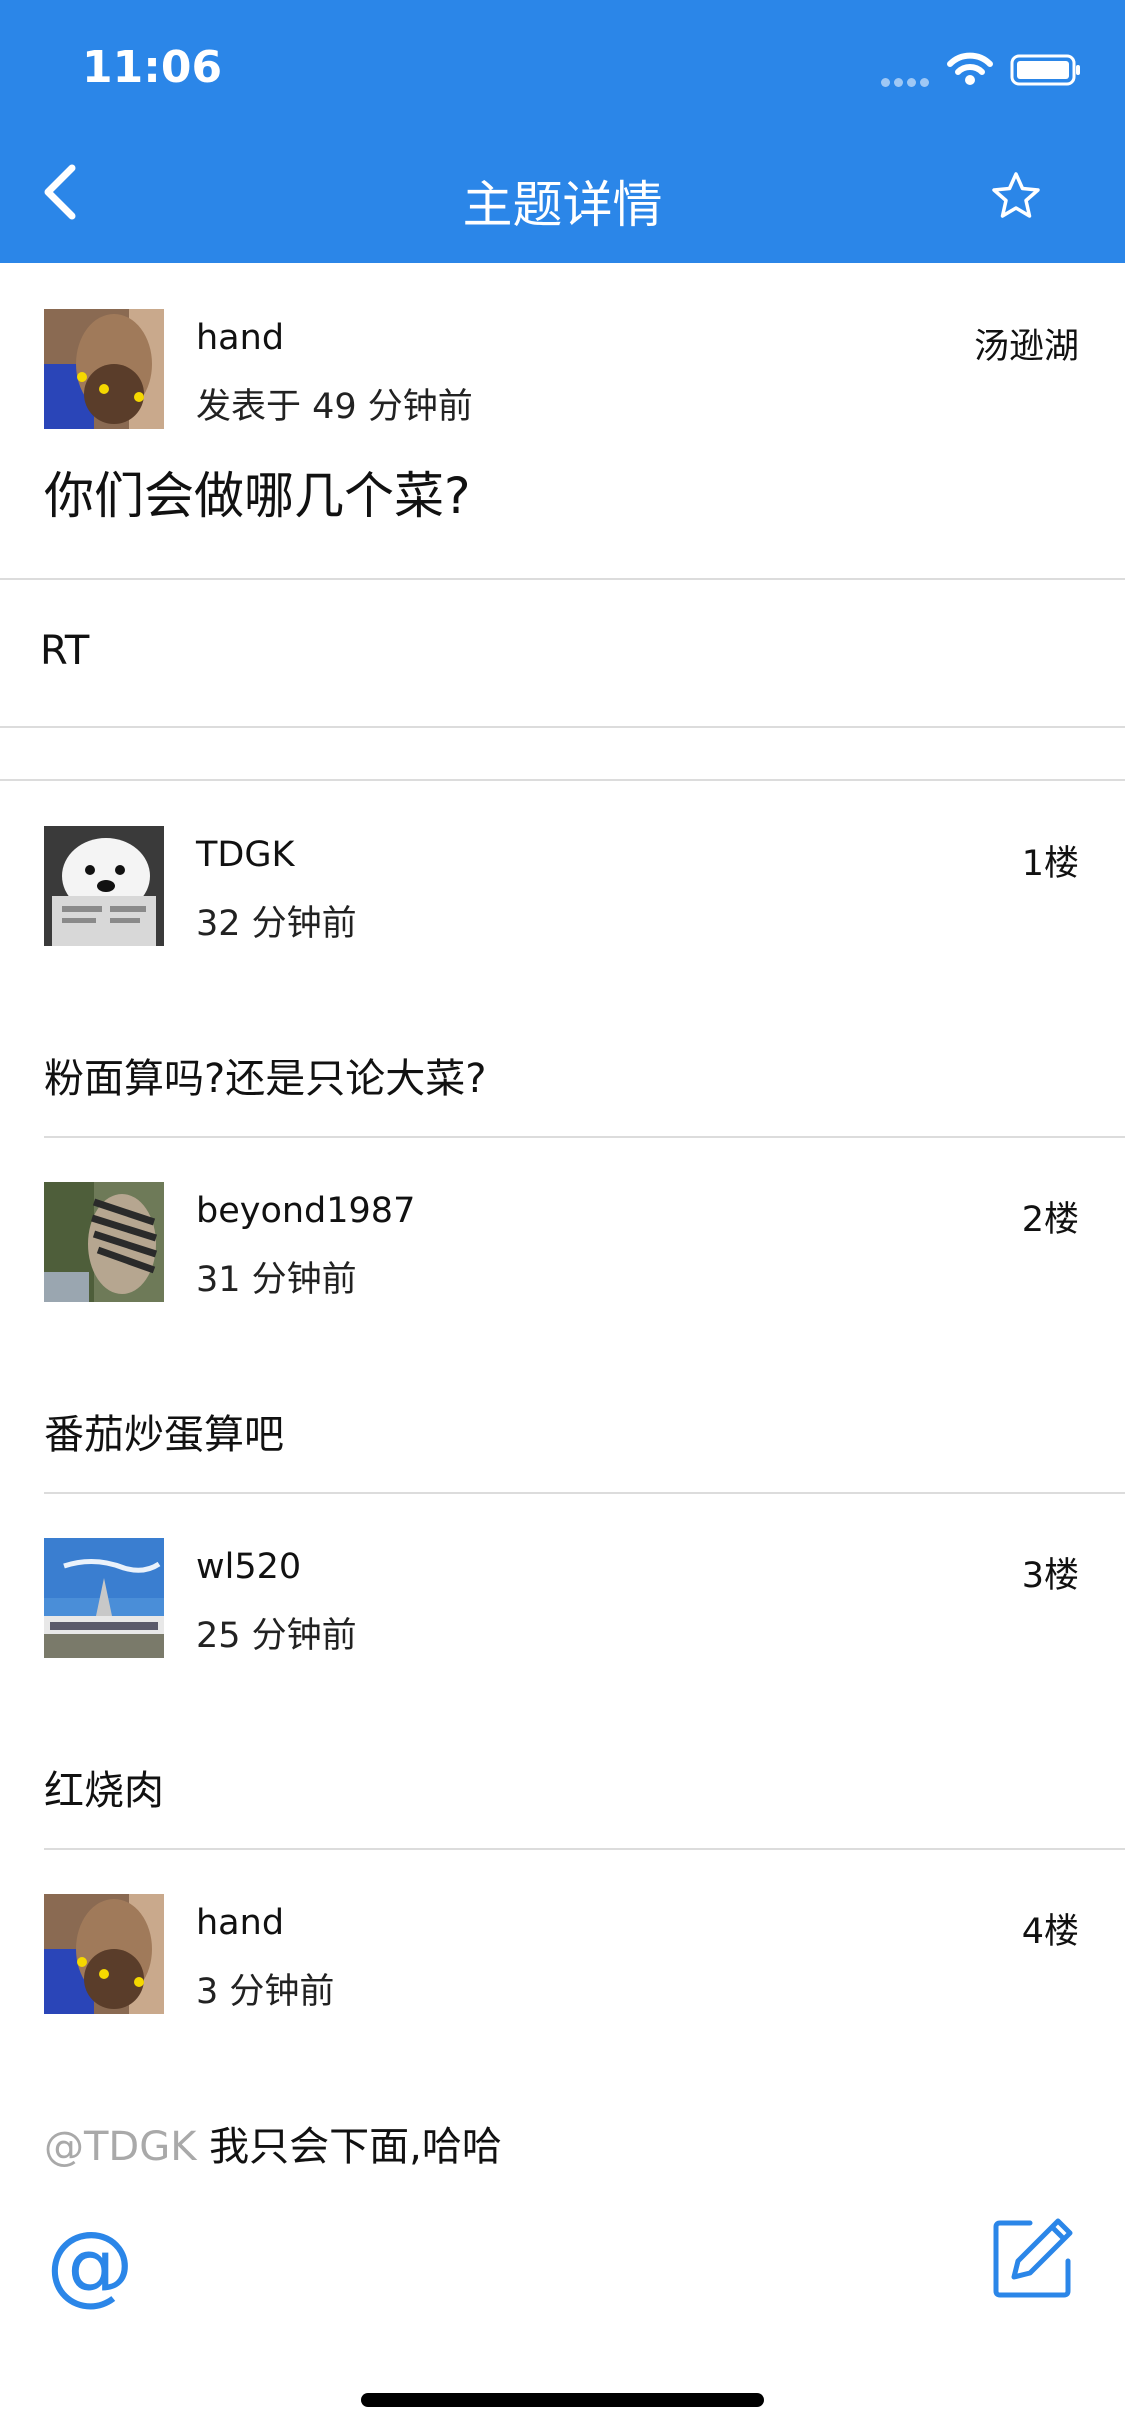  I want to click on wifi-icon, so click(970, 71).